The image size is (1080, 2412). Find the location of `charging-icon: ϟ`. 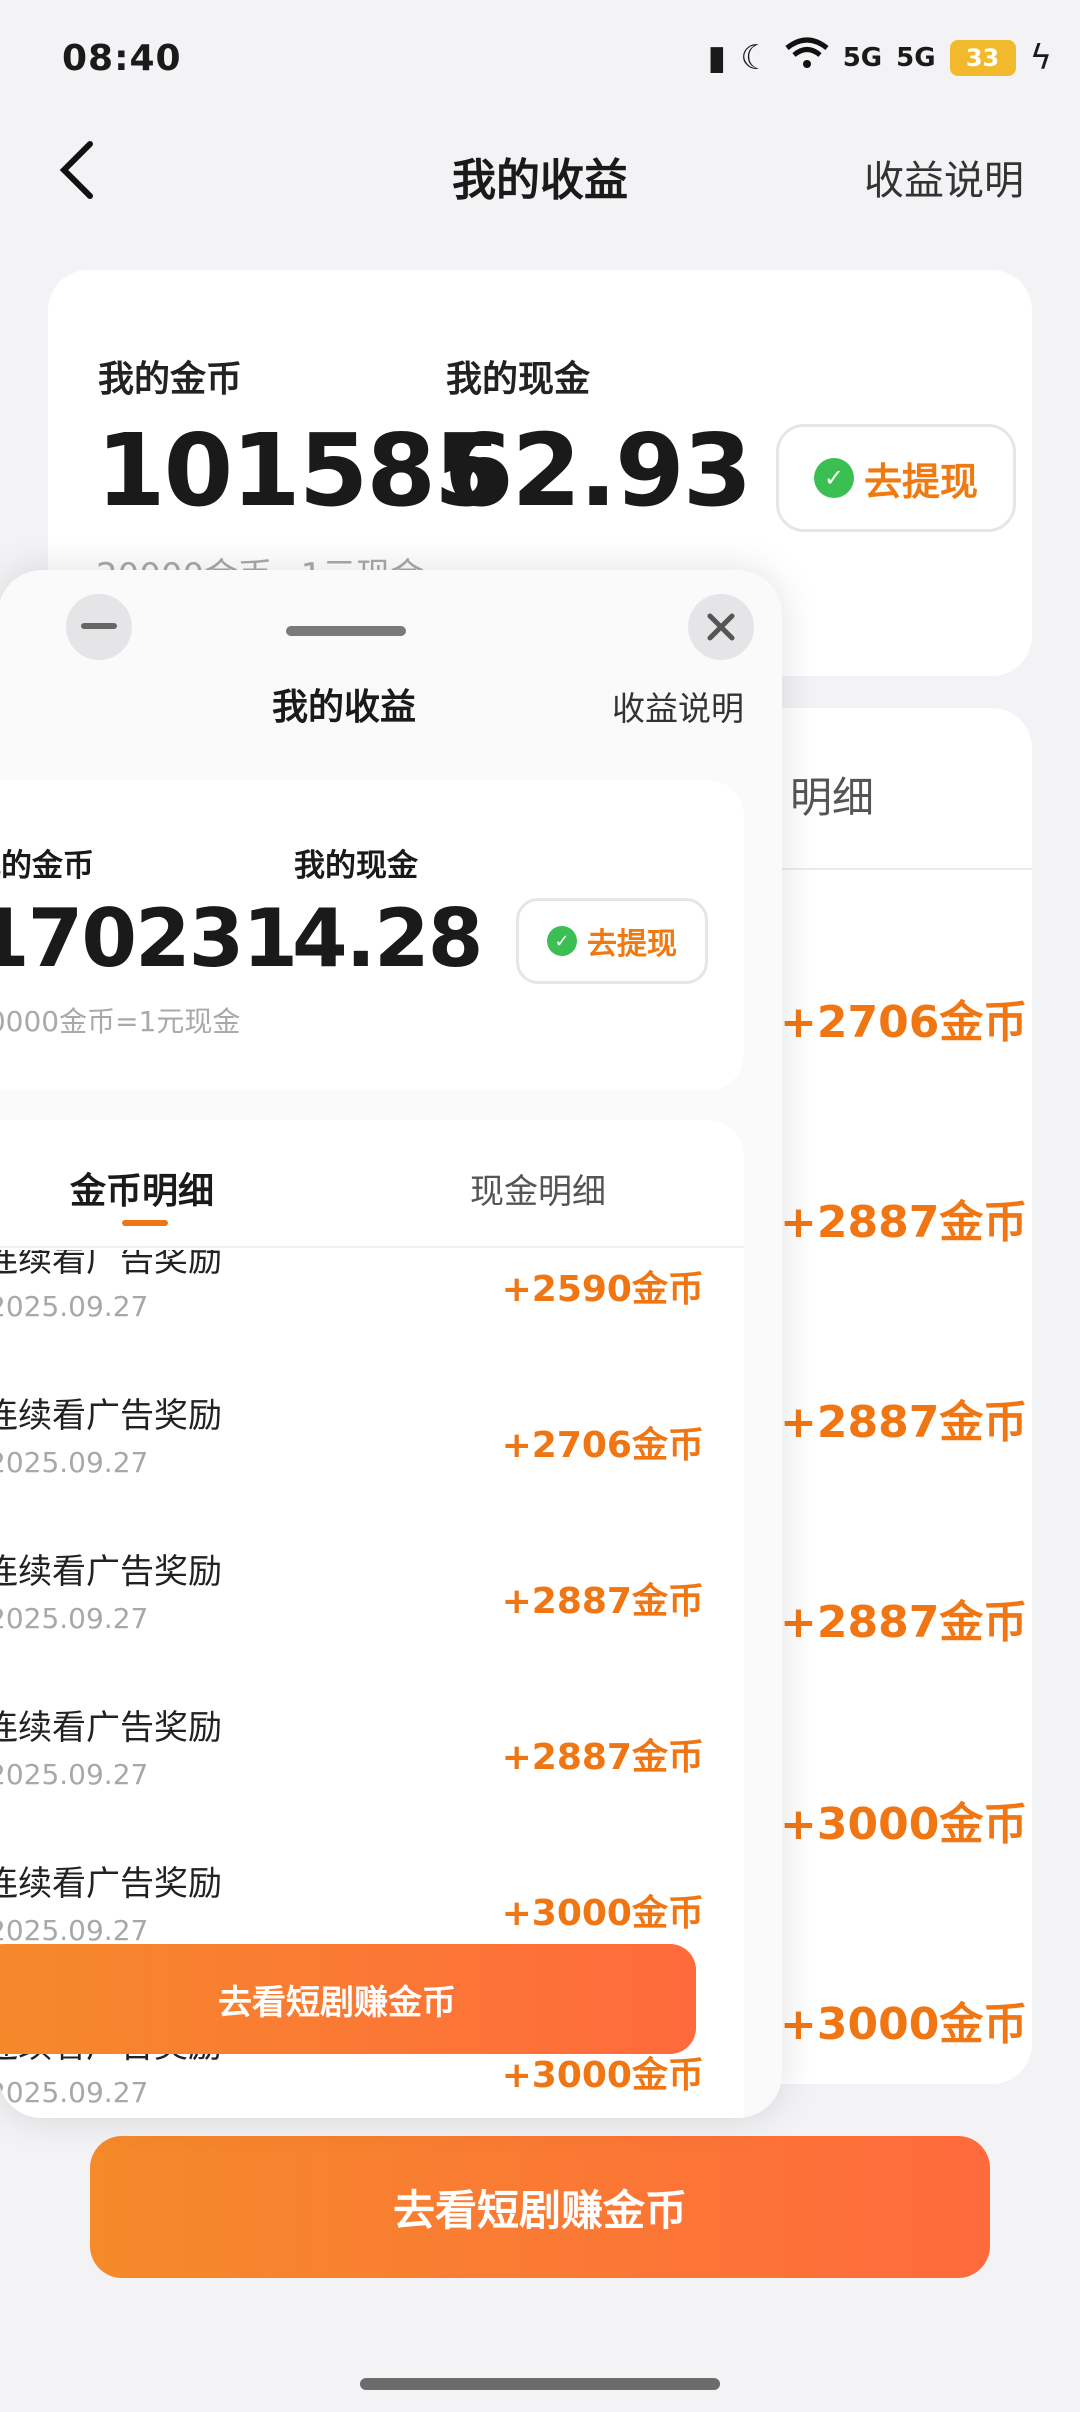

charging-icon: ϟ is located at coordinates (1040, 57).